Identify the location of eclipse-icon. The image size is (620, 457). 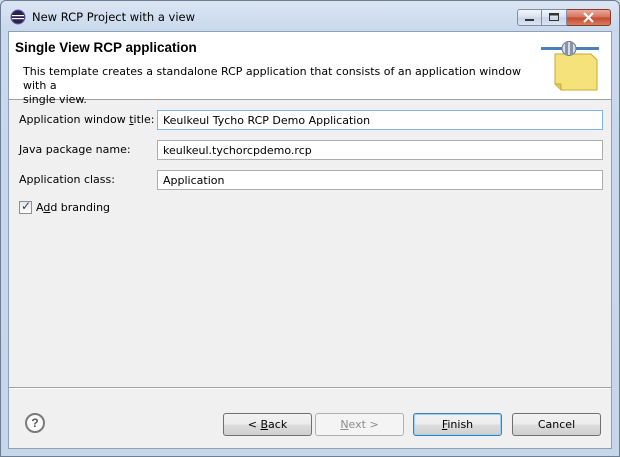
(18, 17).